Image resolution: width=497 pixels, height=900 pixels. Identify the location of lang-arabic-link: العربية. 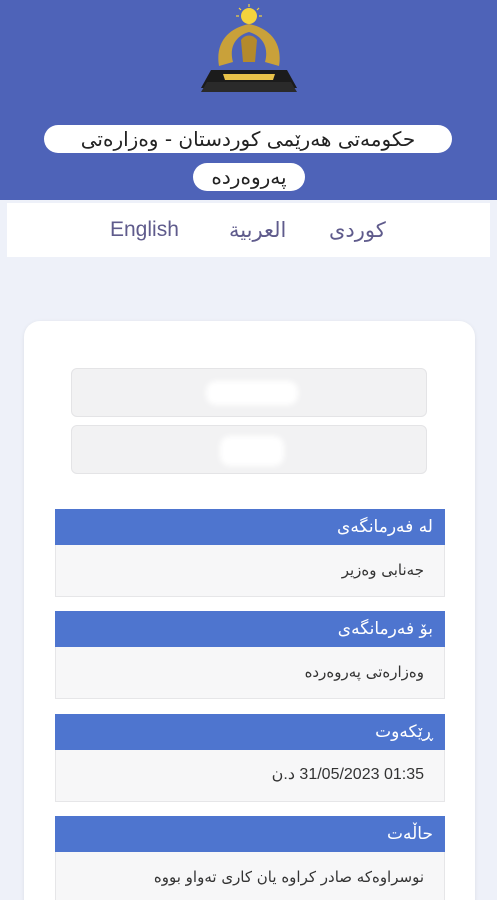
(257, 230).